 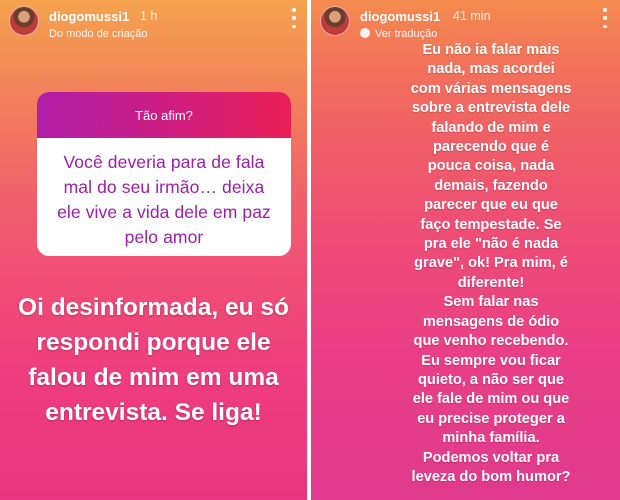 What do you see at coordinates (491, 360) in the screenshot?
I see `story-text-line: Eu sempre vou ficar` at bounding box center [491, 360].